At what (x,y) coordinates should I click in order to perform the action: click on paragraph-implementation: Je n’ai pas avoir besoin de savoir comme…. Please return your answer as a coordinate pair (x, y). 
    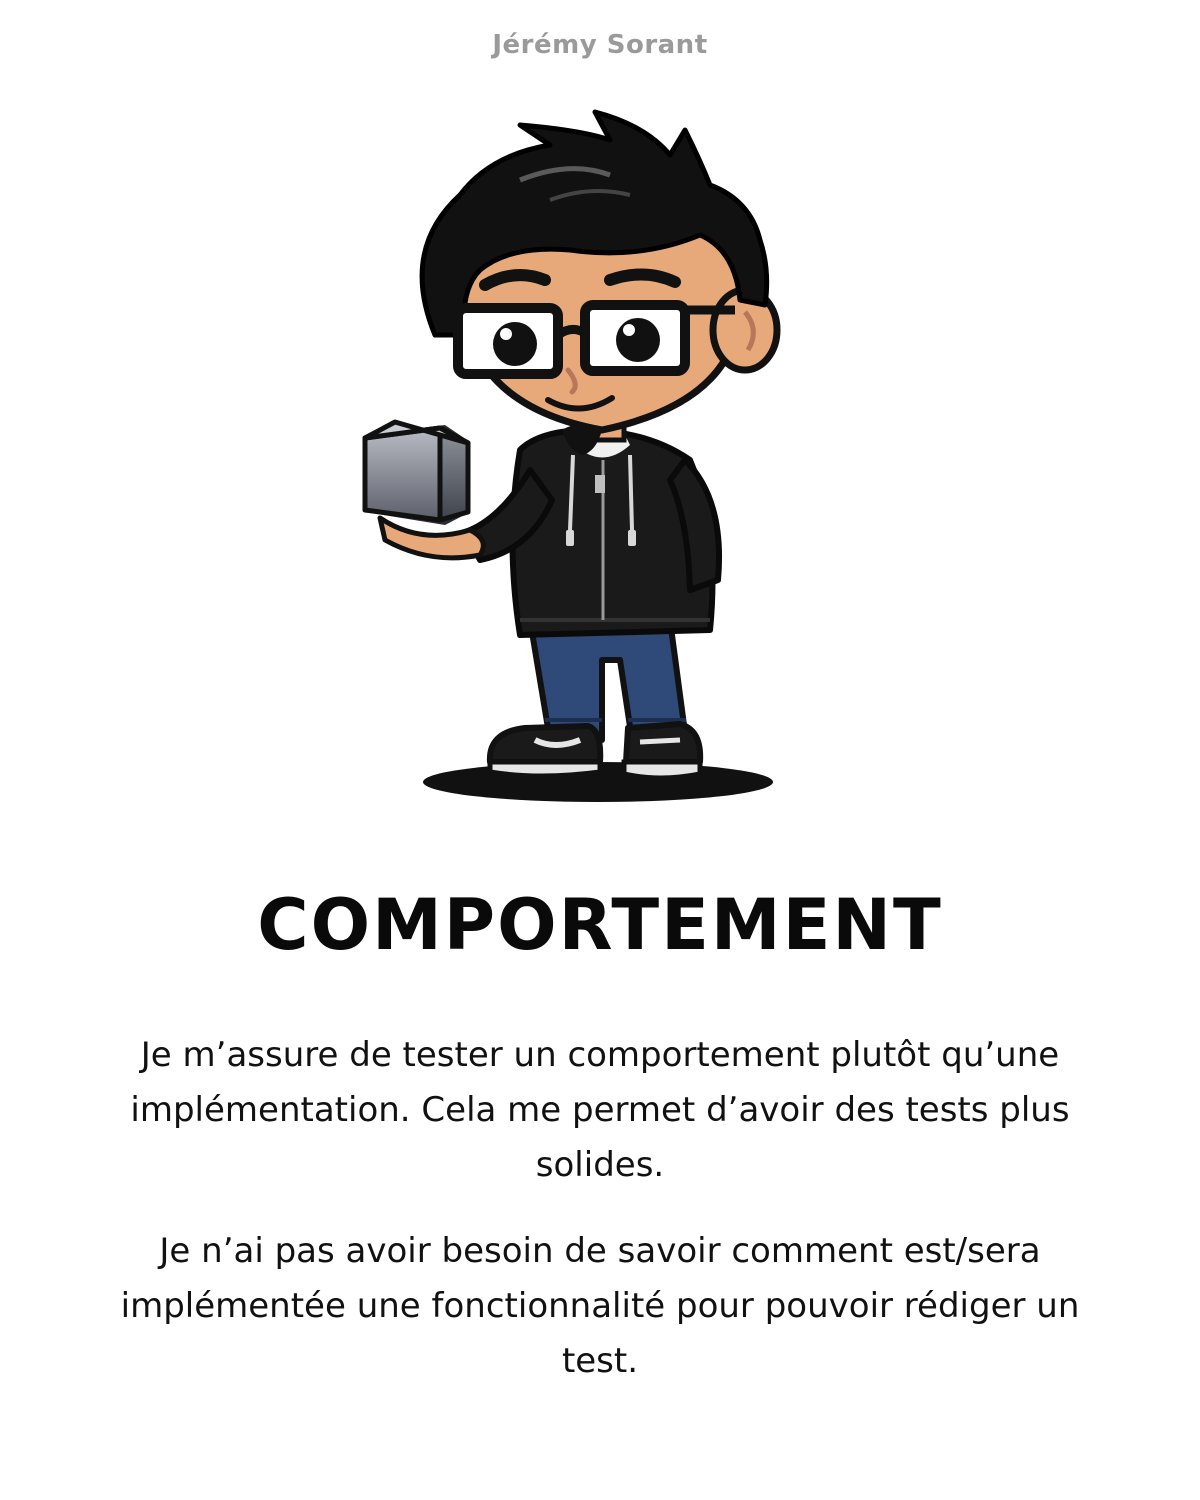
    Looking at the image, I should click on (600, 1306).